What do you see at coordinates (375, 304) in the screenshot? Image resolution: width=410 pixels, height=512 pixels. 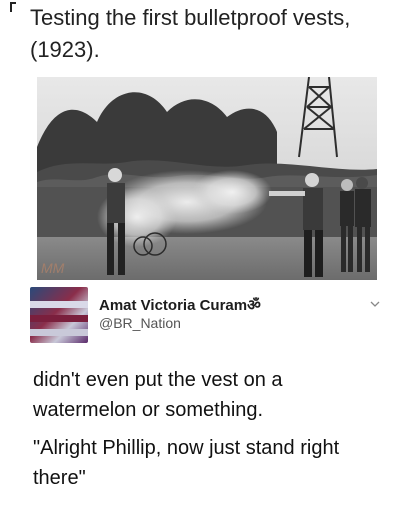 I see `chevron-down-icon` at bounding box center [375, 304].